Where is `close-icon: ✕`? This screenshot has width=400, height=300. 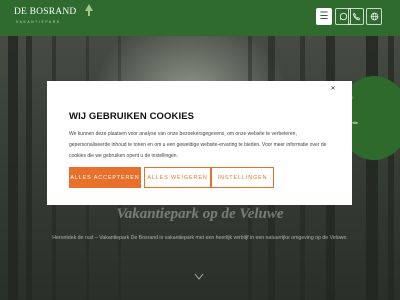
close-icon: ✕ is located at coordinates (333, 89).